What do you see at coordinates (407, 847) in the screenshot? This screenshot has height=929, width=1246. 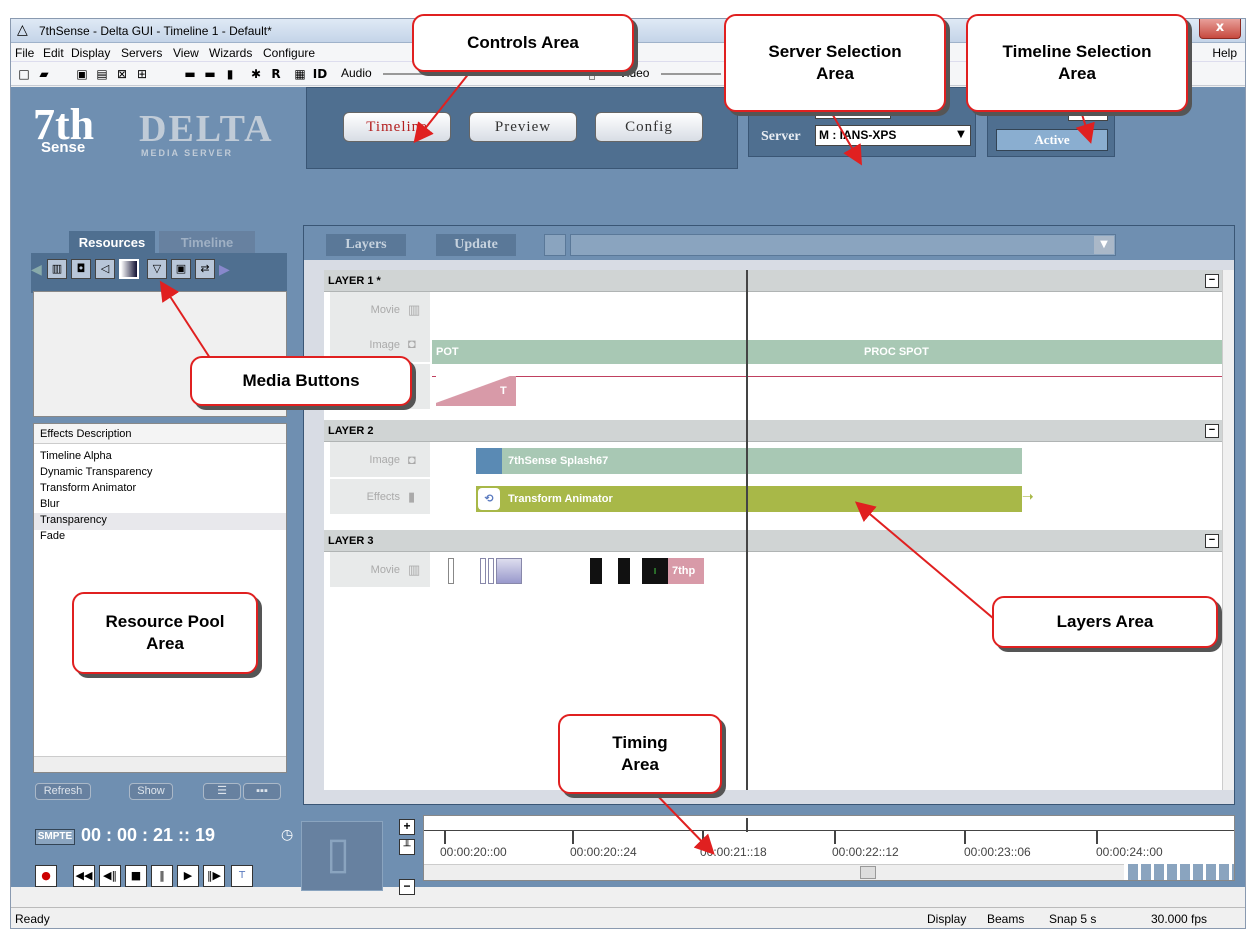 I see `zoom-fit-button: ╨` at bounding box center [407, 847].